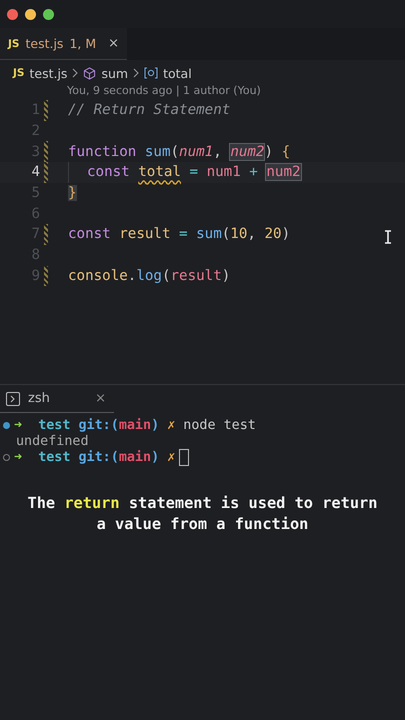 The width and height of the screenshot is (405, 720). I want to click on terminal-prompt: ➜ test git:(main) ✗ node test, so click(135, 425).